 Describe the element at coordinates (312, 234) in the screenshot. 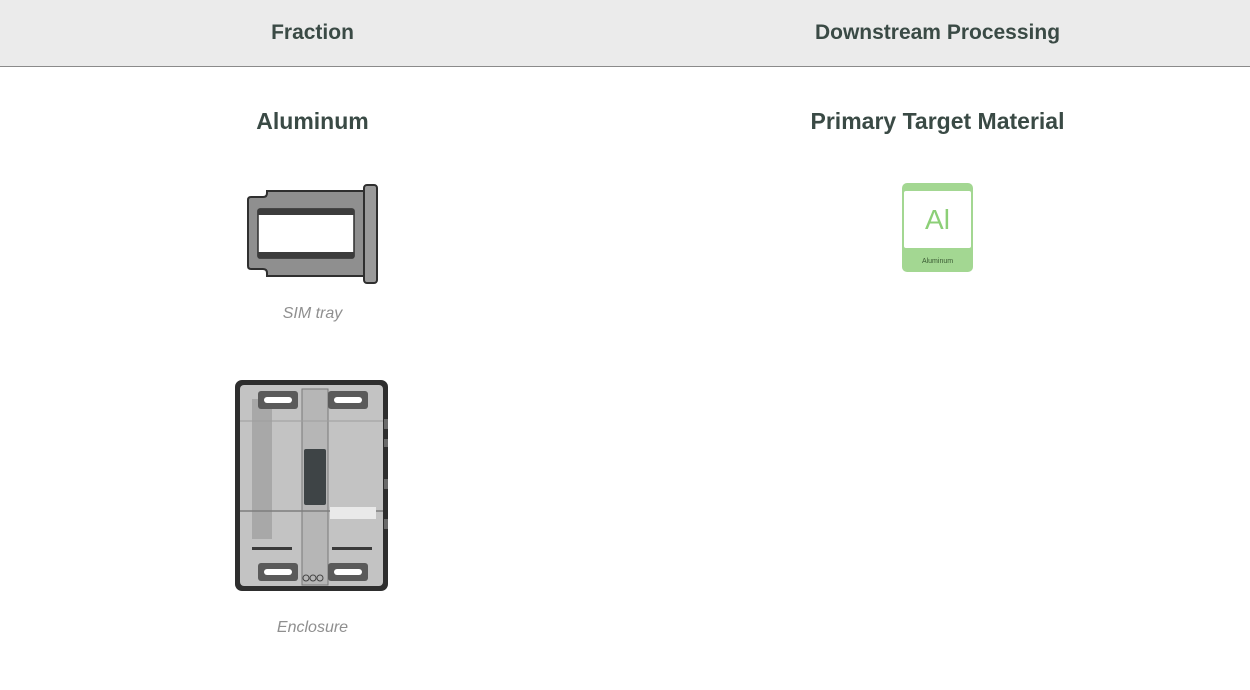

I see `sim-tray-image` at that location.